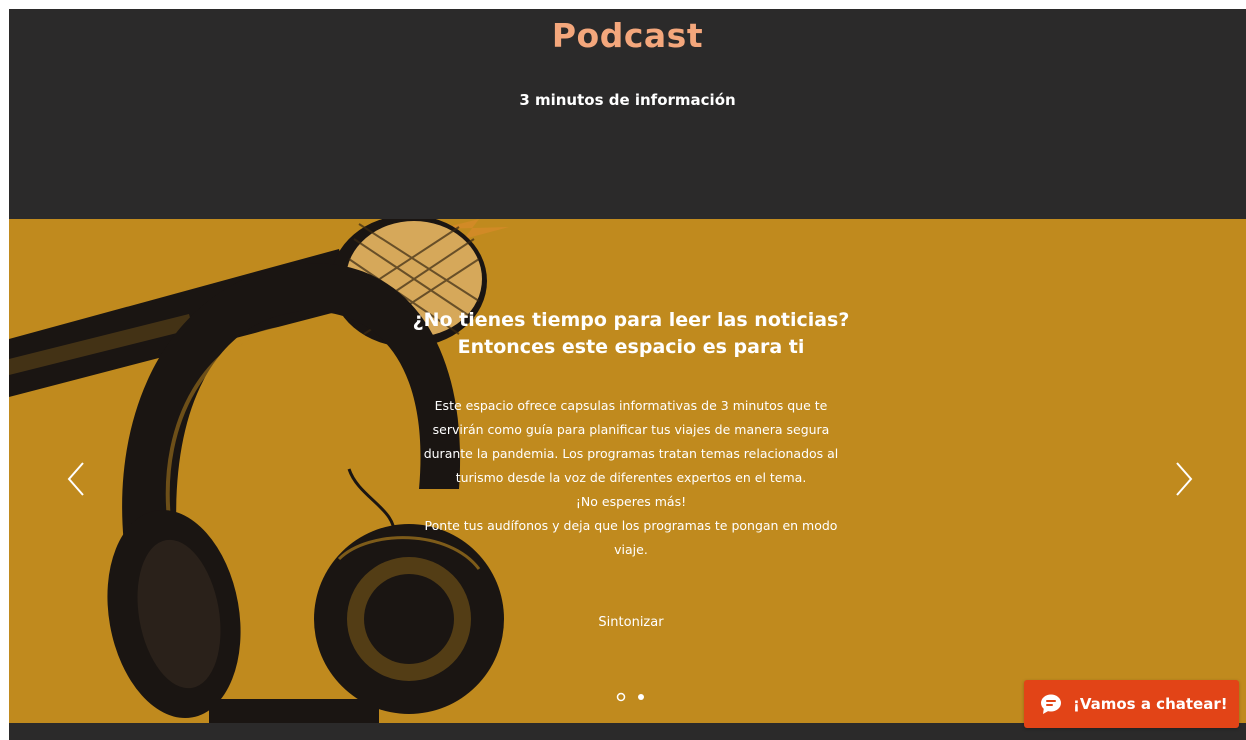 This screenshot has height=740, width=1246. I want to click on slide-headline-line-2: Entonces este espacio es para ti, so click(631, 347).